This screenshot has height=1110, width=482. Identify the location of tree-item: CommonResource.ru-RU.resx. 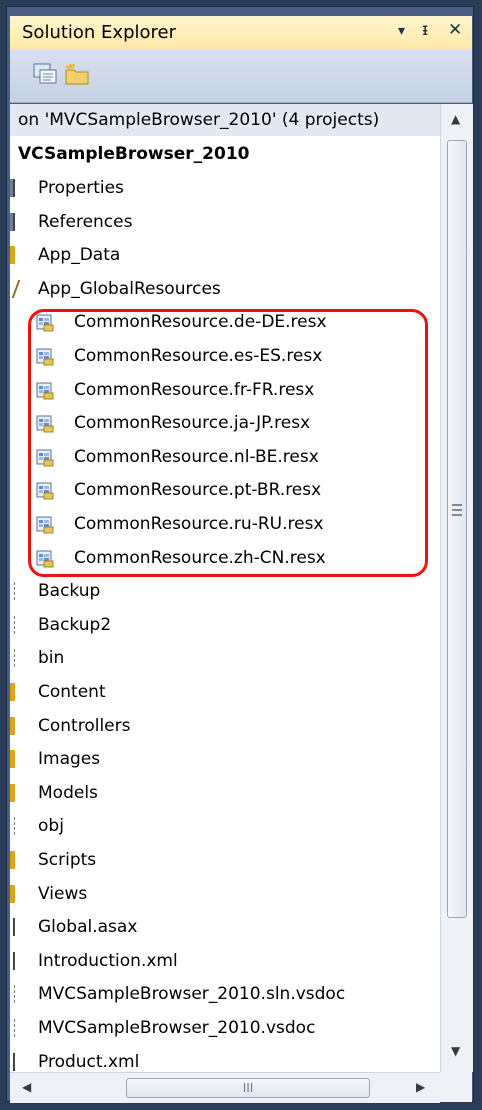
(225, 524).